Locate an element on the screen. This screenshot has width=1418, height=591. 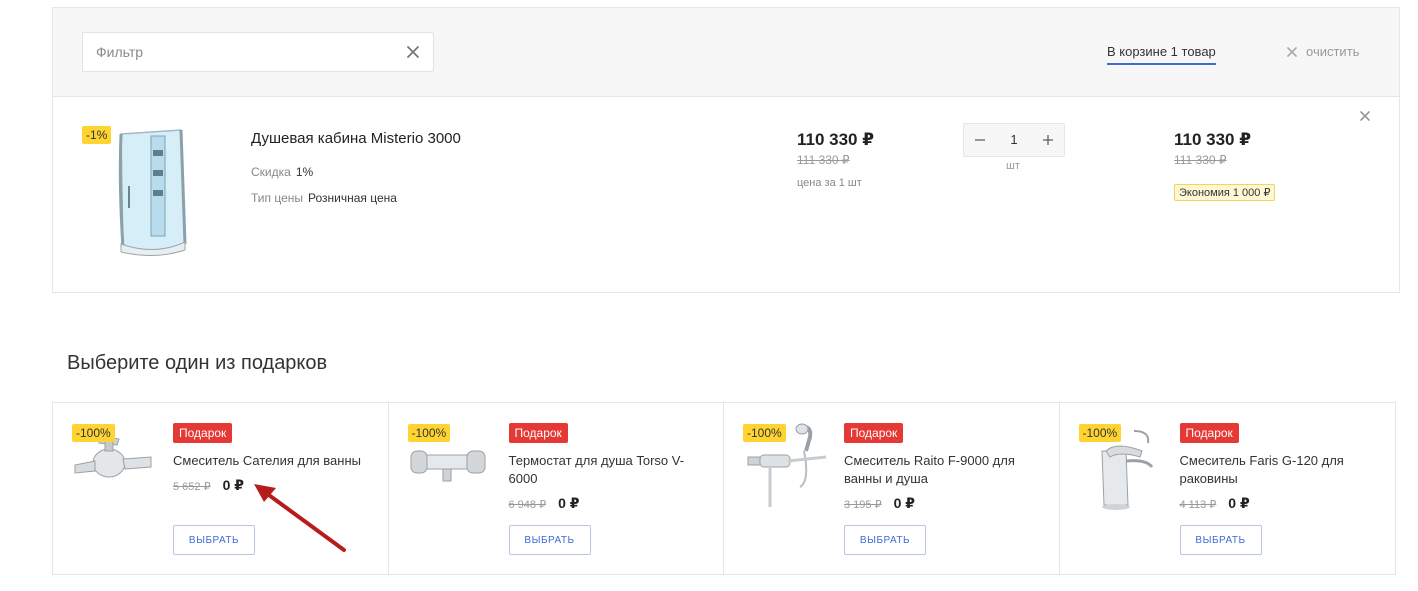
gift-name: Смеситель Сателия для ванны is located at coordinates (273, 461).